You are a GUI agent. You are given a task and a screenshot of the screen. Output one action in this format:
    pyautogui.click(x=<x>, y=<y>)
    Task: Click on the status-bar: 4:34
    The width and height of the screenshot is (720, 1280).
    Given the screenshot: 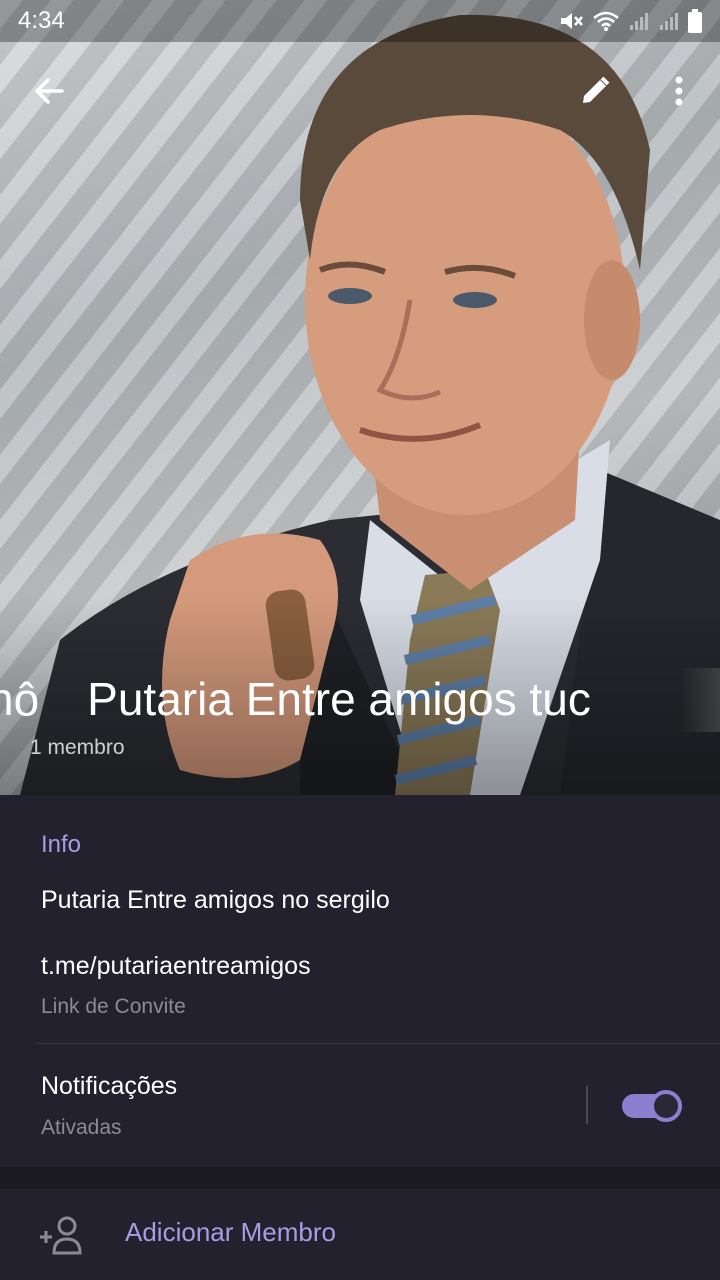 What is the action you would take?
    pyautogui.click(x=360, y=21)
    